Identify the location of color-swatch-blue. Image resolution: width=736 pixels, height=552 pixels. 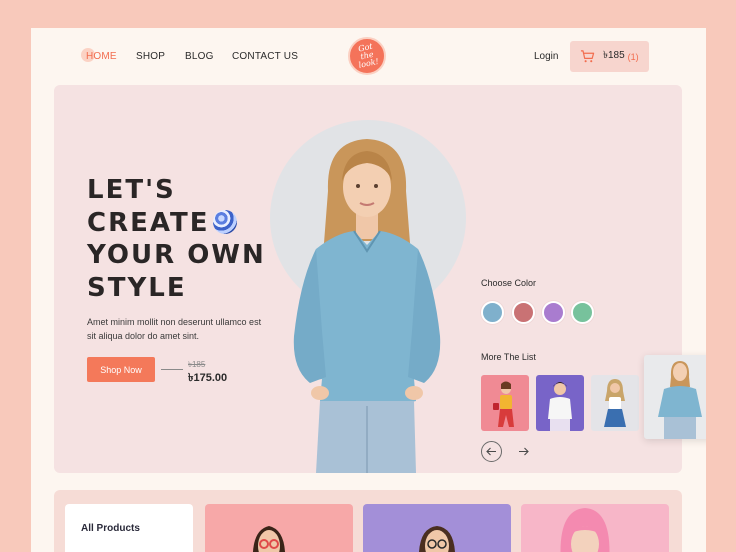
(492, 312).